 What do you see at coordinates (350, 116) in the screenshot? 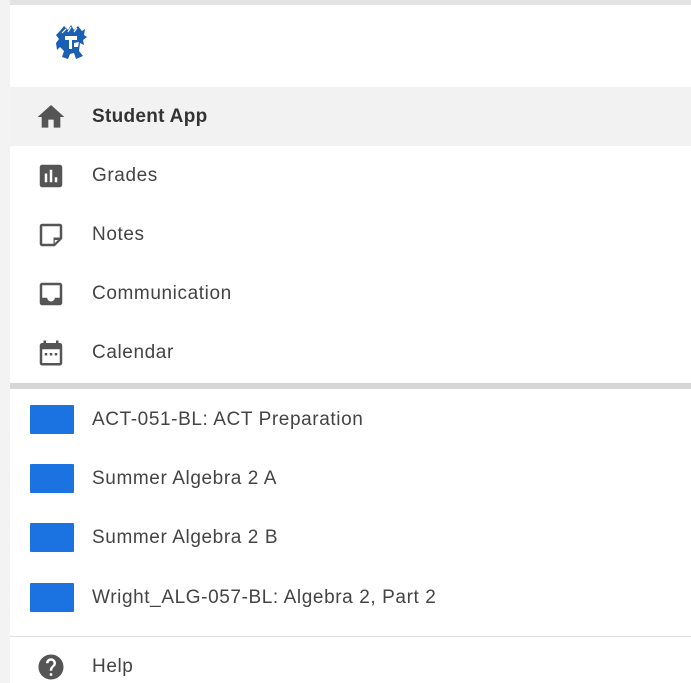
I see `nav-item-student-app: Student App` at bounding box center [350, 116].